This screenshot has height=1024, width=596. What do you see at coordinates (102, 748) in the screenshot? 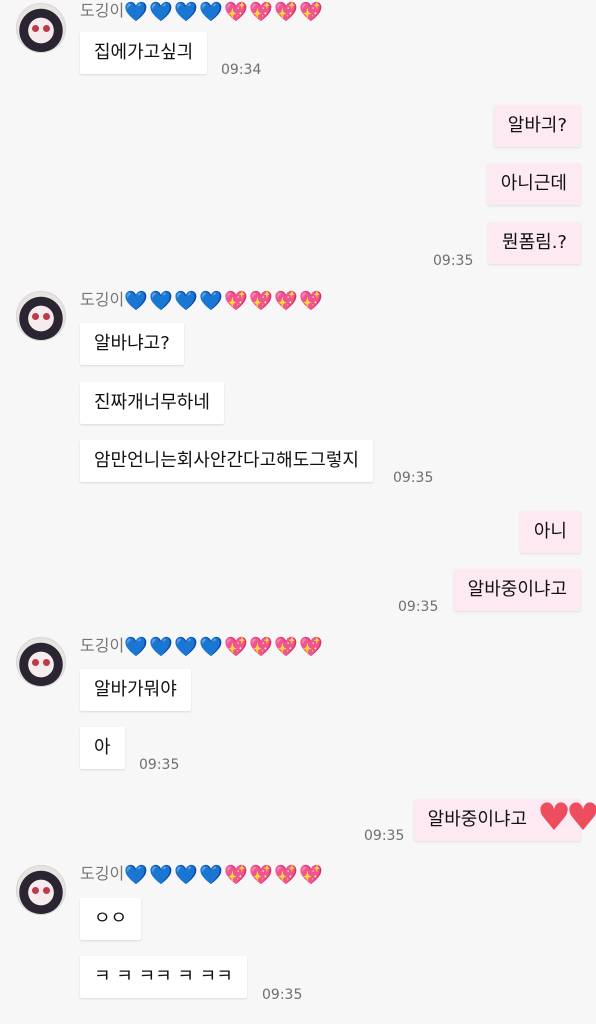
I see `incoming-message: 아` at bounding box center [102, 748].